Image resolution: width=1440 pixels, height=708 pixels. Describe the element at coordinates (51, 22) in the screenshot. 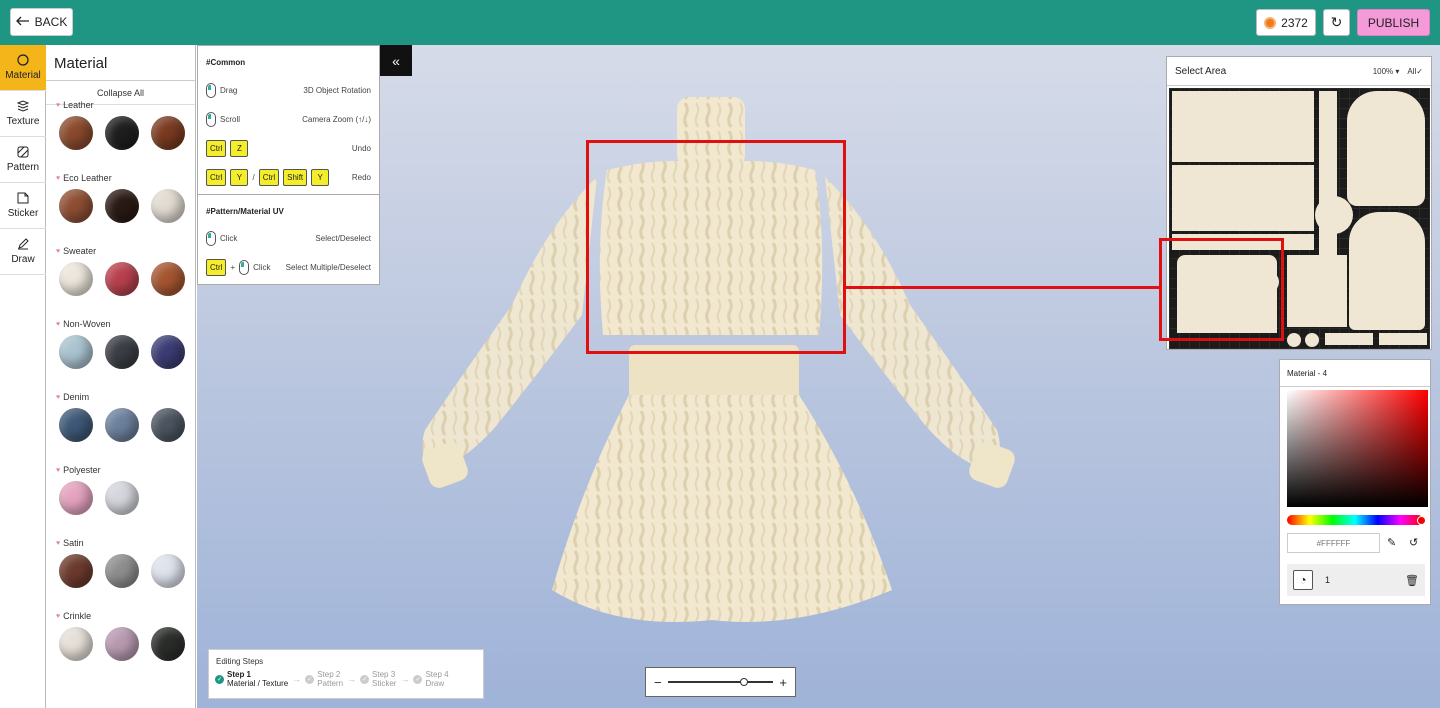

I see `back-label: BACK` at that location.